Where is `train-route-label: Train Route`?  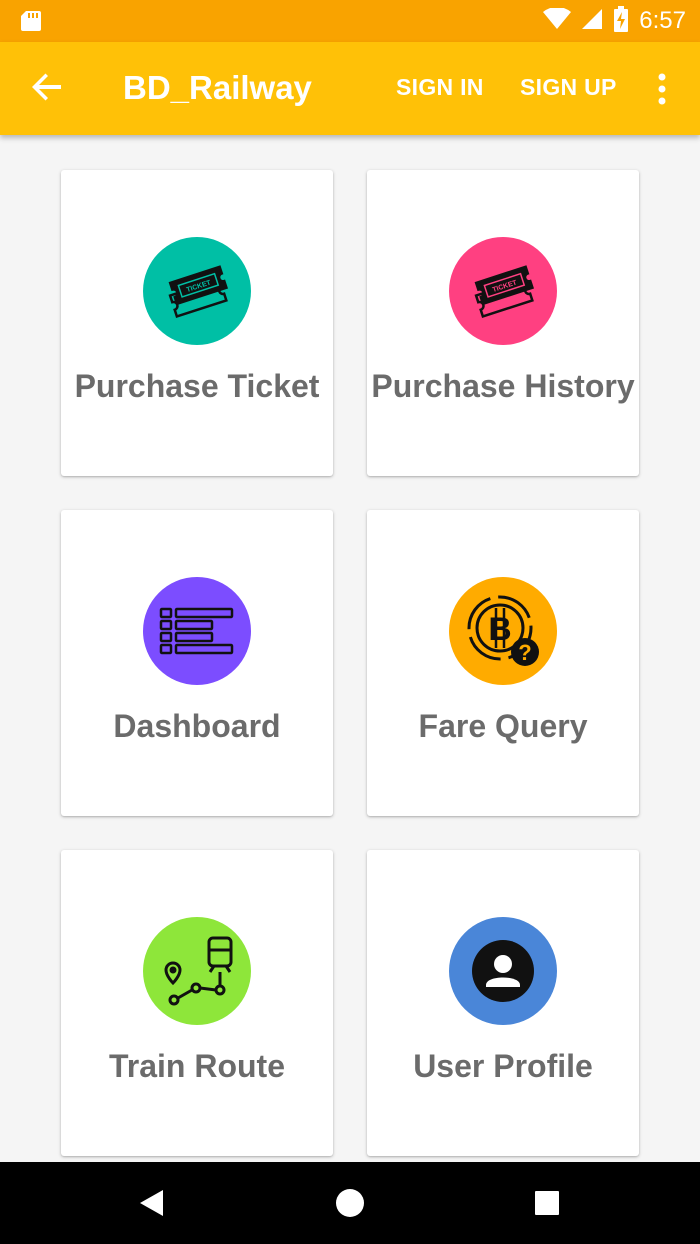 train-route-label: Train Route is located at coordinates (196, 1066).